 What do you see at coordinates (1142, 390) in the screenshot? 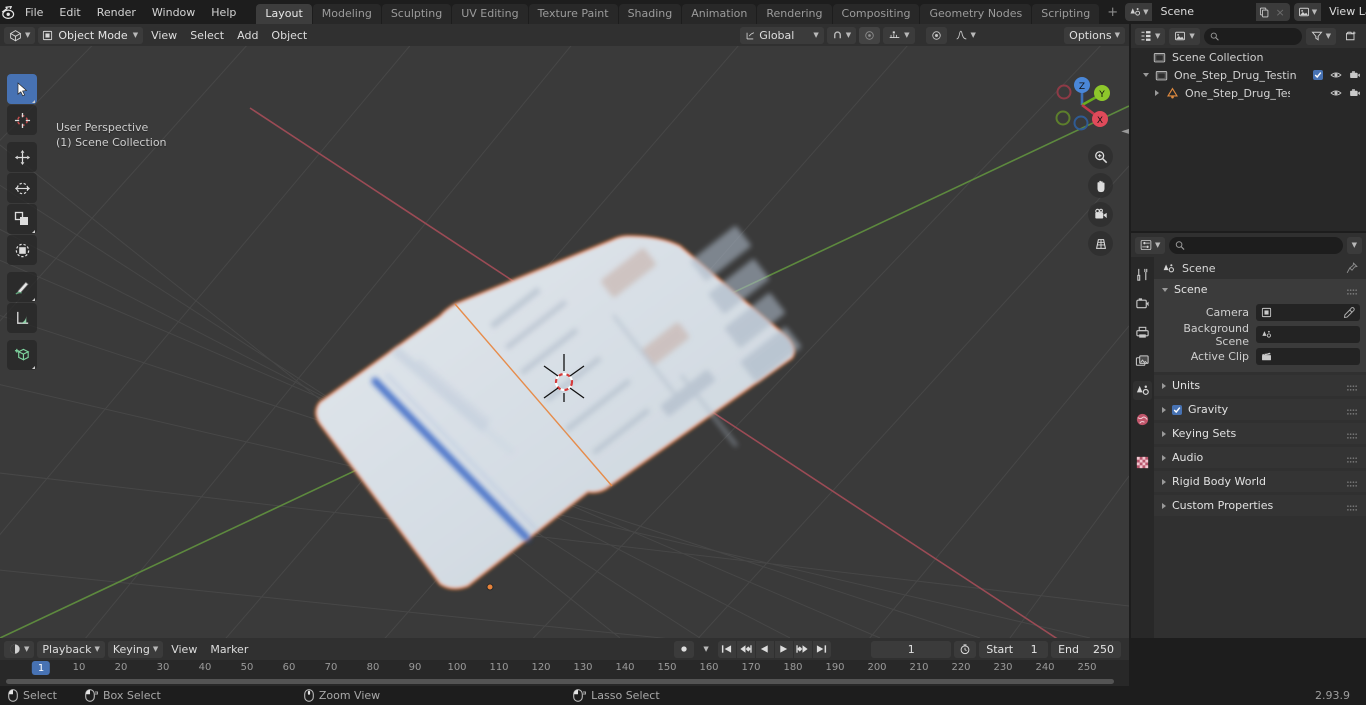
I see `scene-tab` at bounding box center [1142, 390].